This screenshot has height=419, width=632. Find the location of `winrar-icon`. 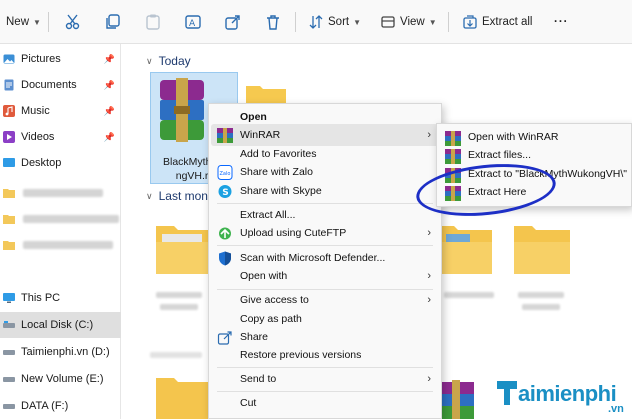

winrar-icon is located at coordinates (225, 135).